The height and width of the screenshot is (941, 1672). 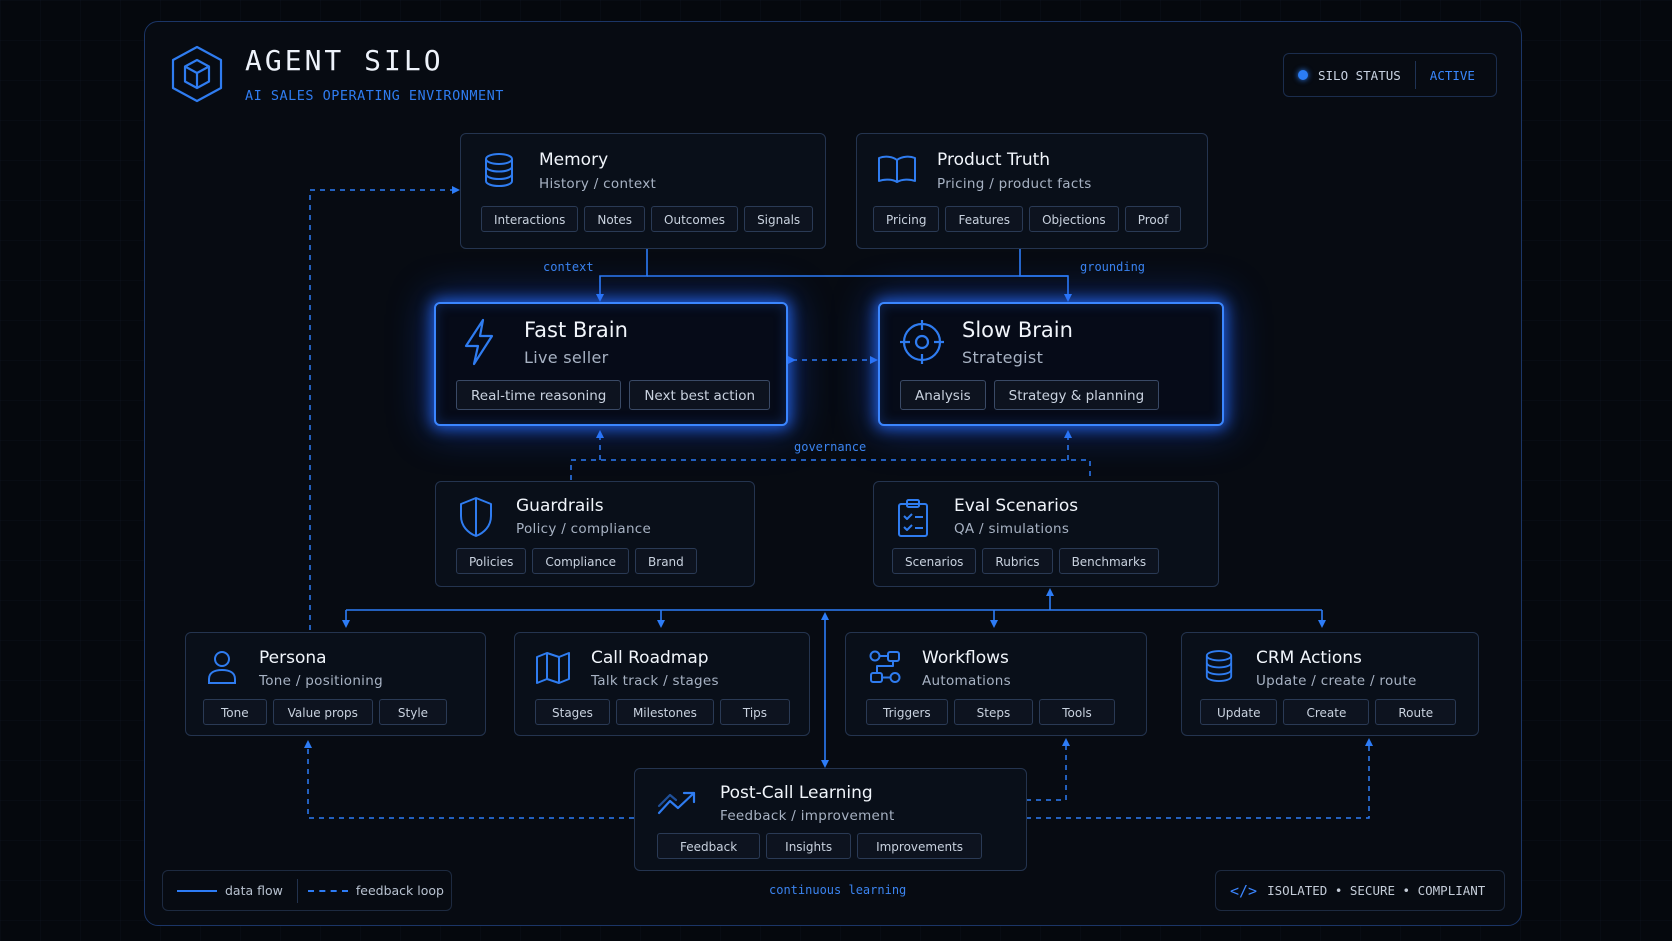 I want to click on tag: Steps, so click(x=993, y=712).